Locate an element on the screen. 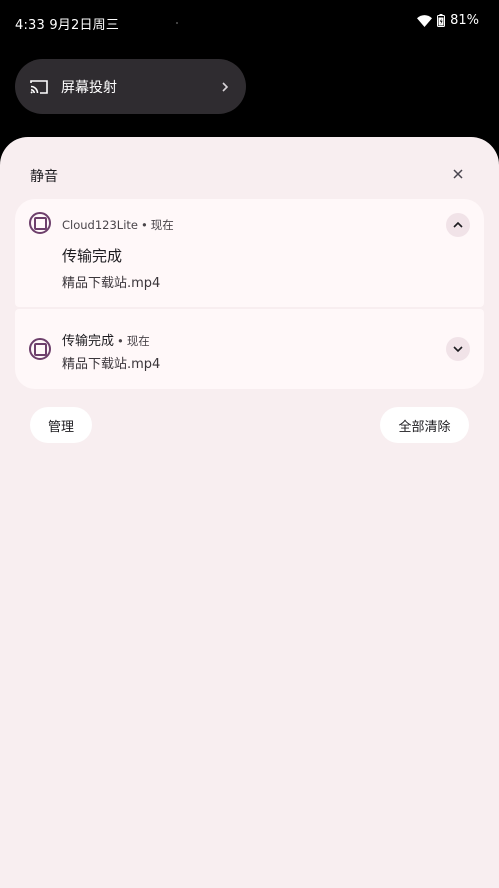 The width and height of the screenshot is (499, 888). app-name: Cloud123Lite is located at coordinates (100, 225).